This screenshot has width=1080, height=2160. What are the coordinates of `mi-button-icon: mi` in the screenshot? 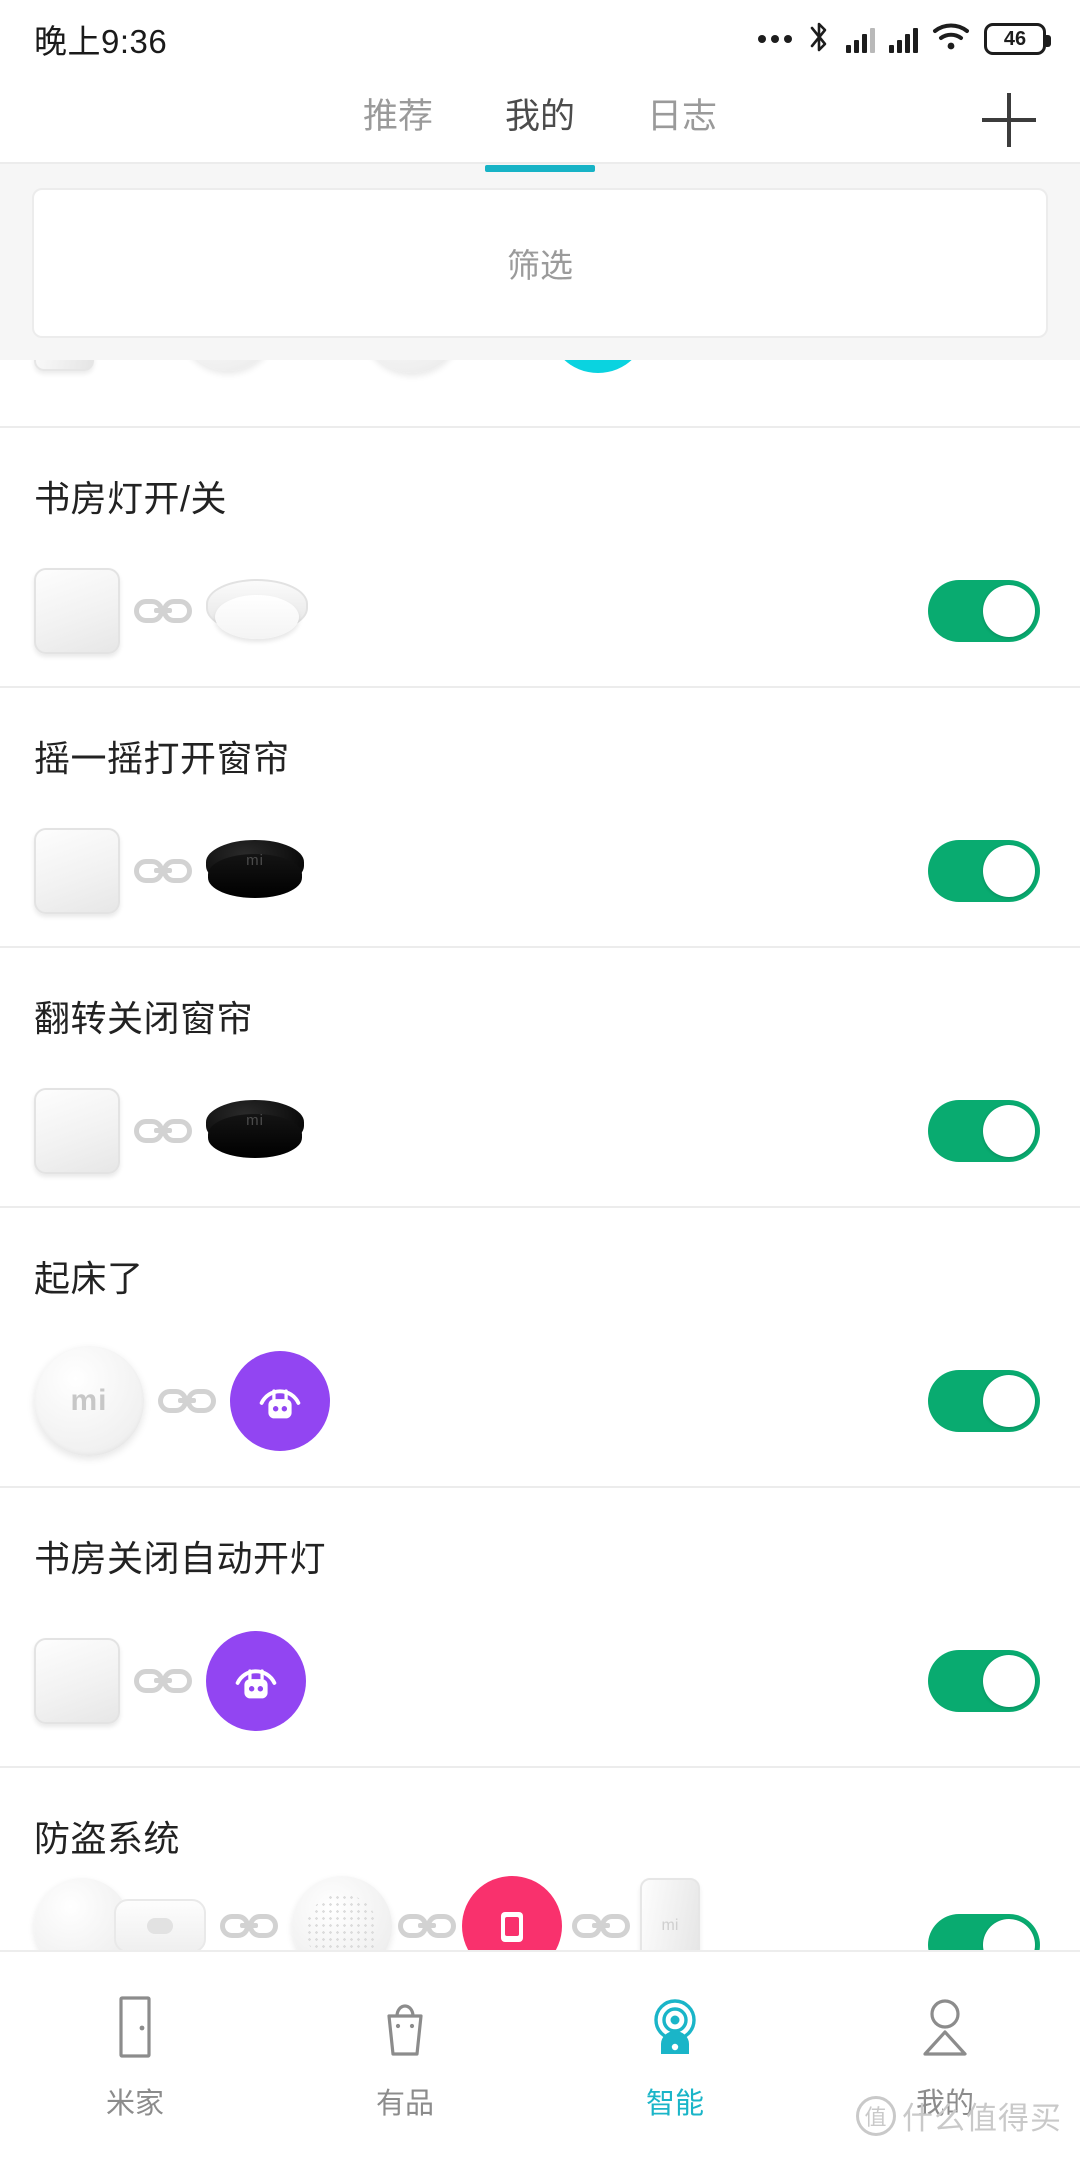 It's located at (89, 1401).